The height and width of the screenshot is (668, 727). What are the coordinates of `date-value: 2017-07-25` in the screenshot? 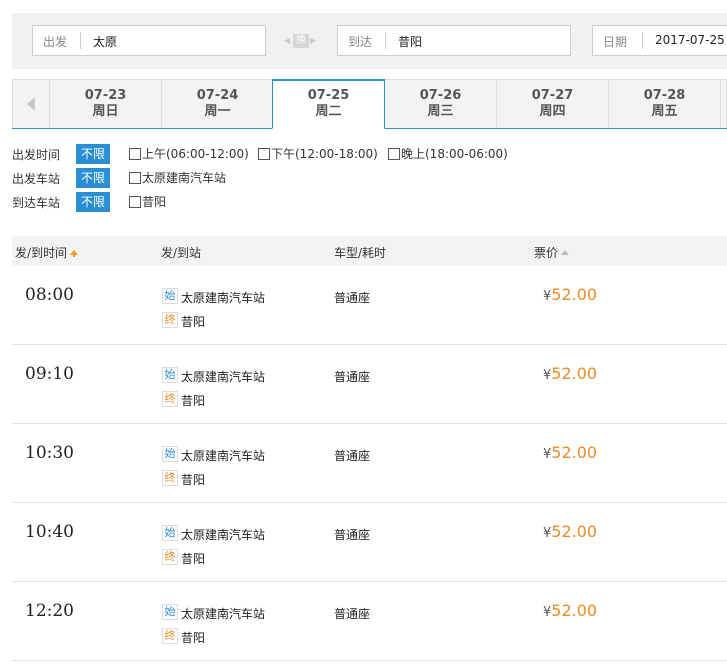 It's located at (690, 40).